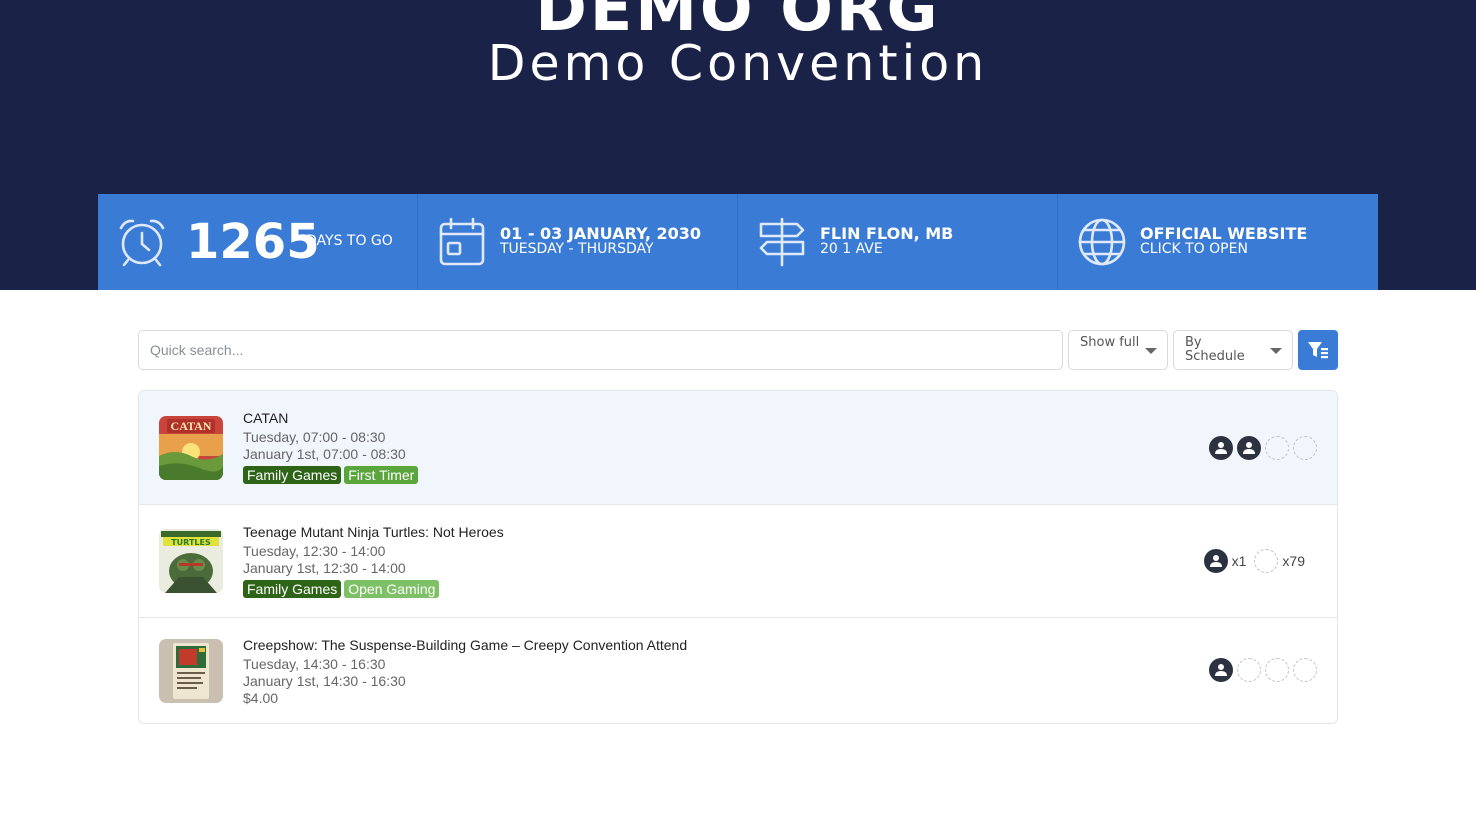 The image size is (1476, 826). I want to click on event-tags: Family Games First Timer, so click(331, 475).